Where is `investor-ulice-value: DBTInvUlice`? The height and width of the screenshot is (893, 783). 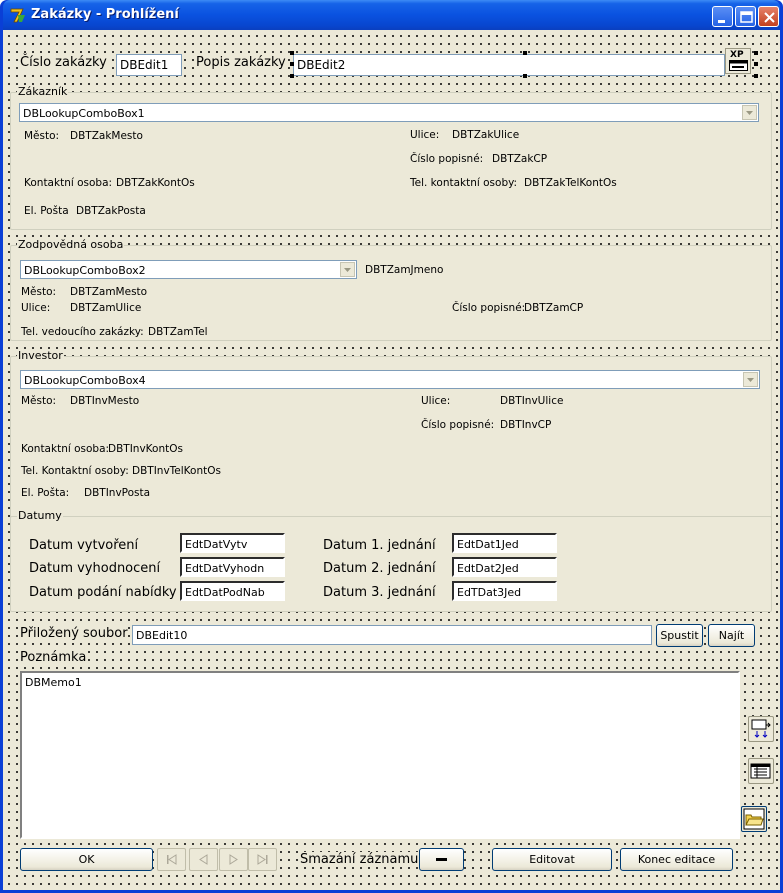 investor-ulice-value: DBTInvUlice is located at coordinates (532, 401).